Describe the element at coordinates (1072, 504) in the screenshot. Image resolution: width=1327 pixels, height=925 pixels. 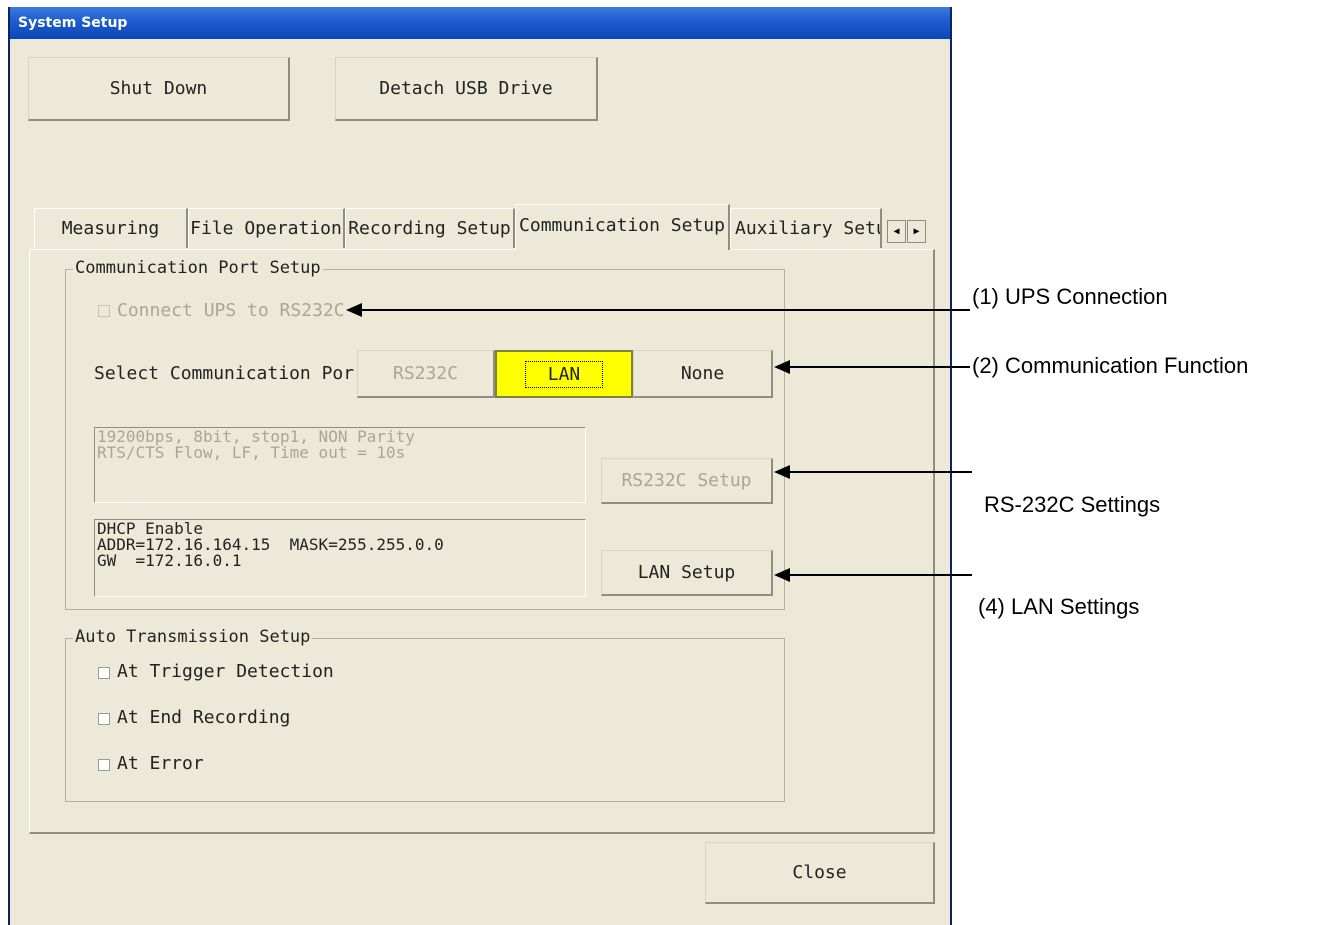
I see `annotation-rs232c: RS-232C Settings` at that location.